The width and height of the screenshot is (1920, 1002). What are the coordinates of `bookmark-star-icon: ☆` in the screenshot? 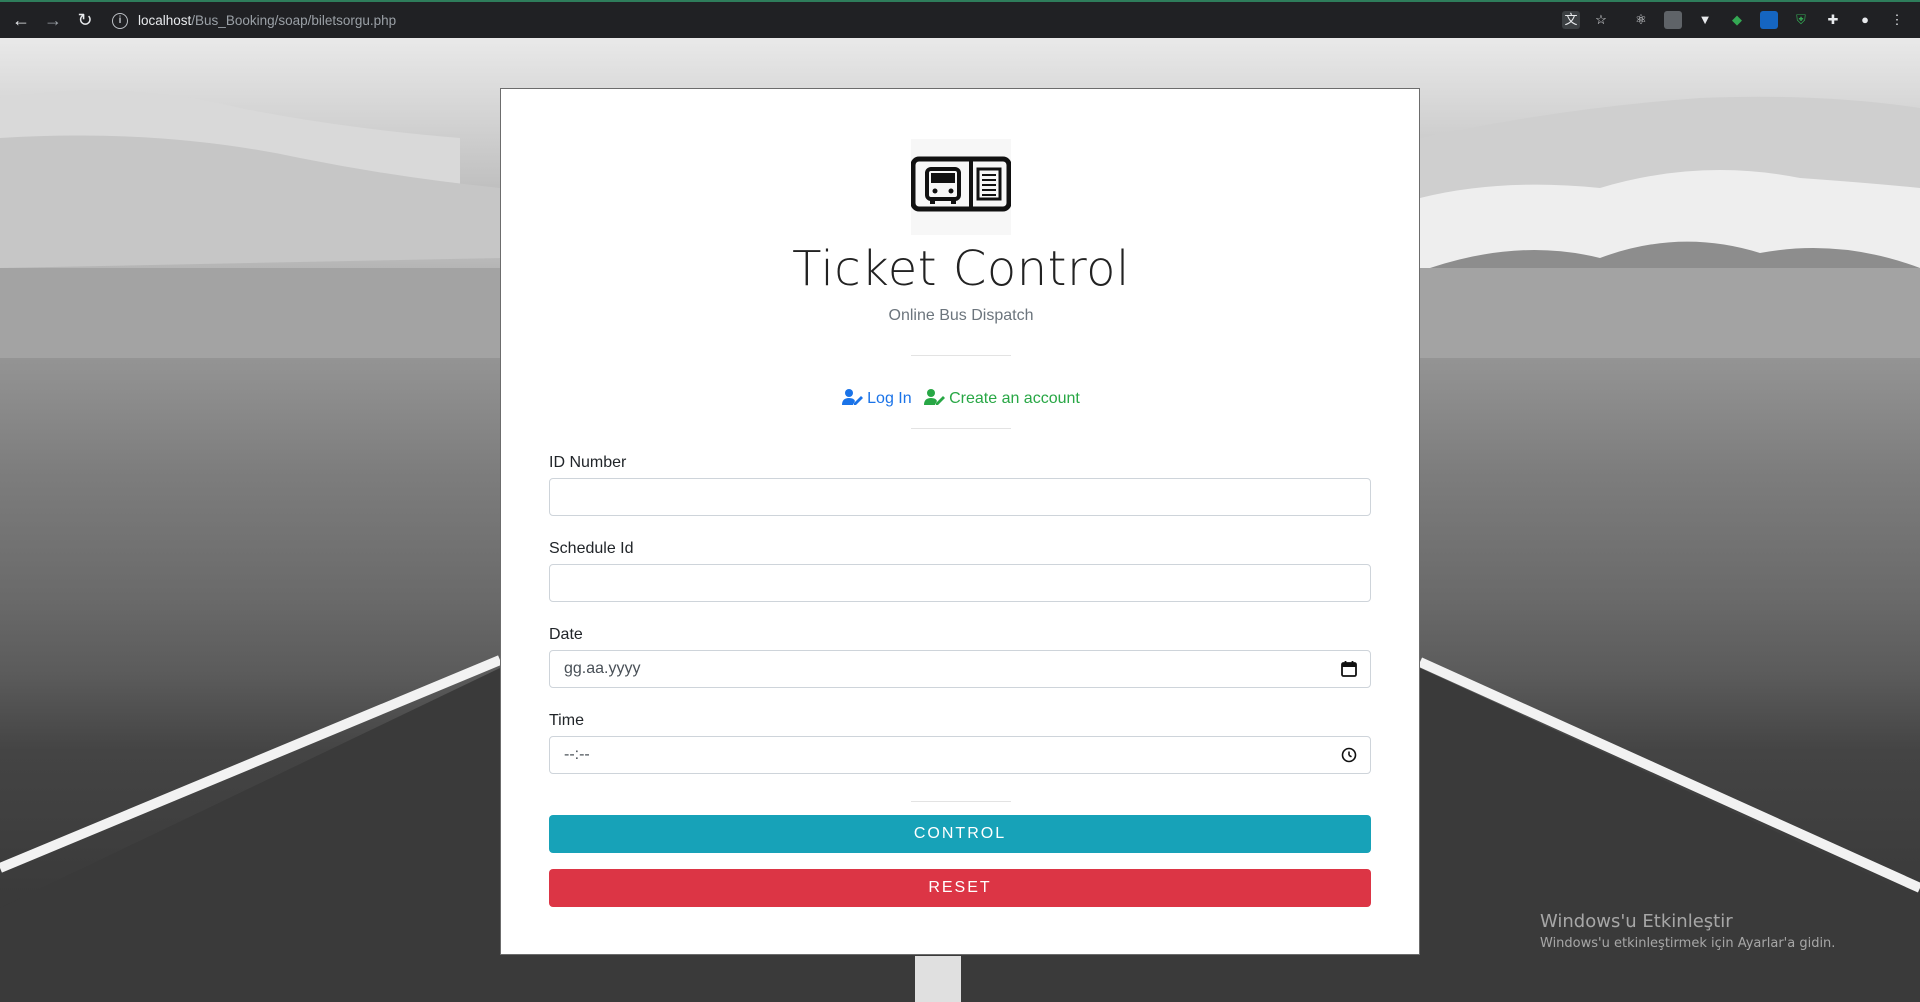 It's located at (1601, 20).